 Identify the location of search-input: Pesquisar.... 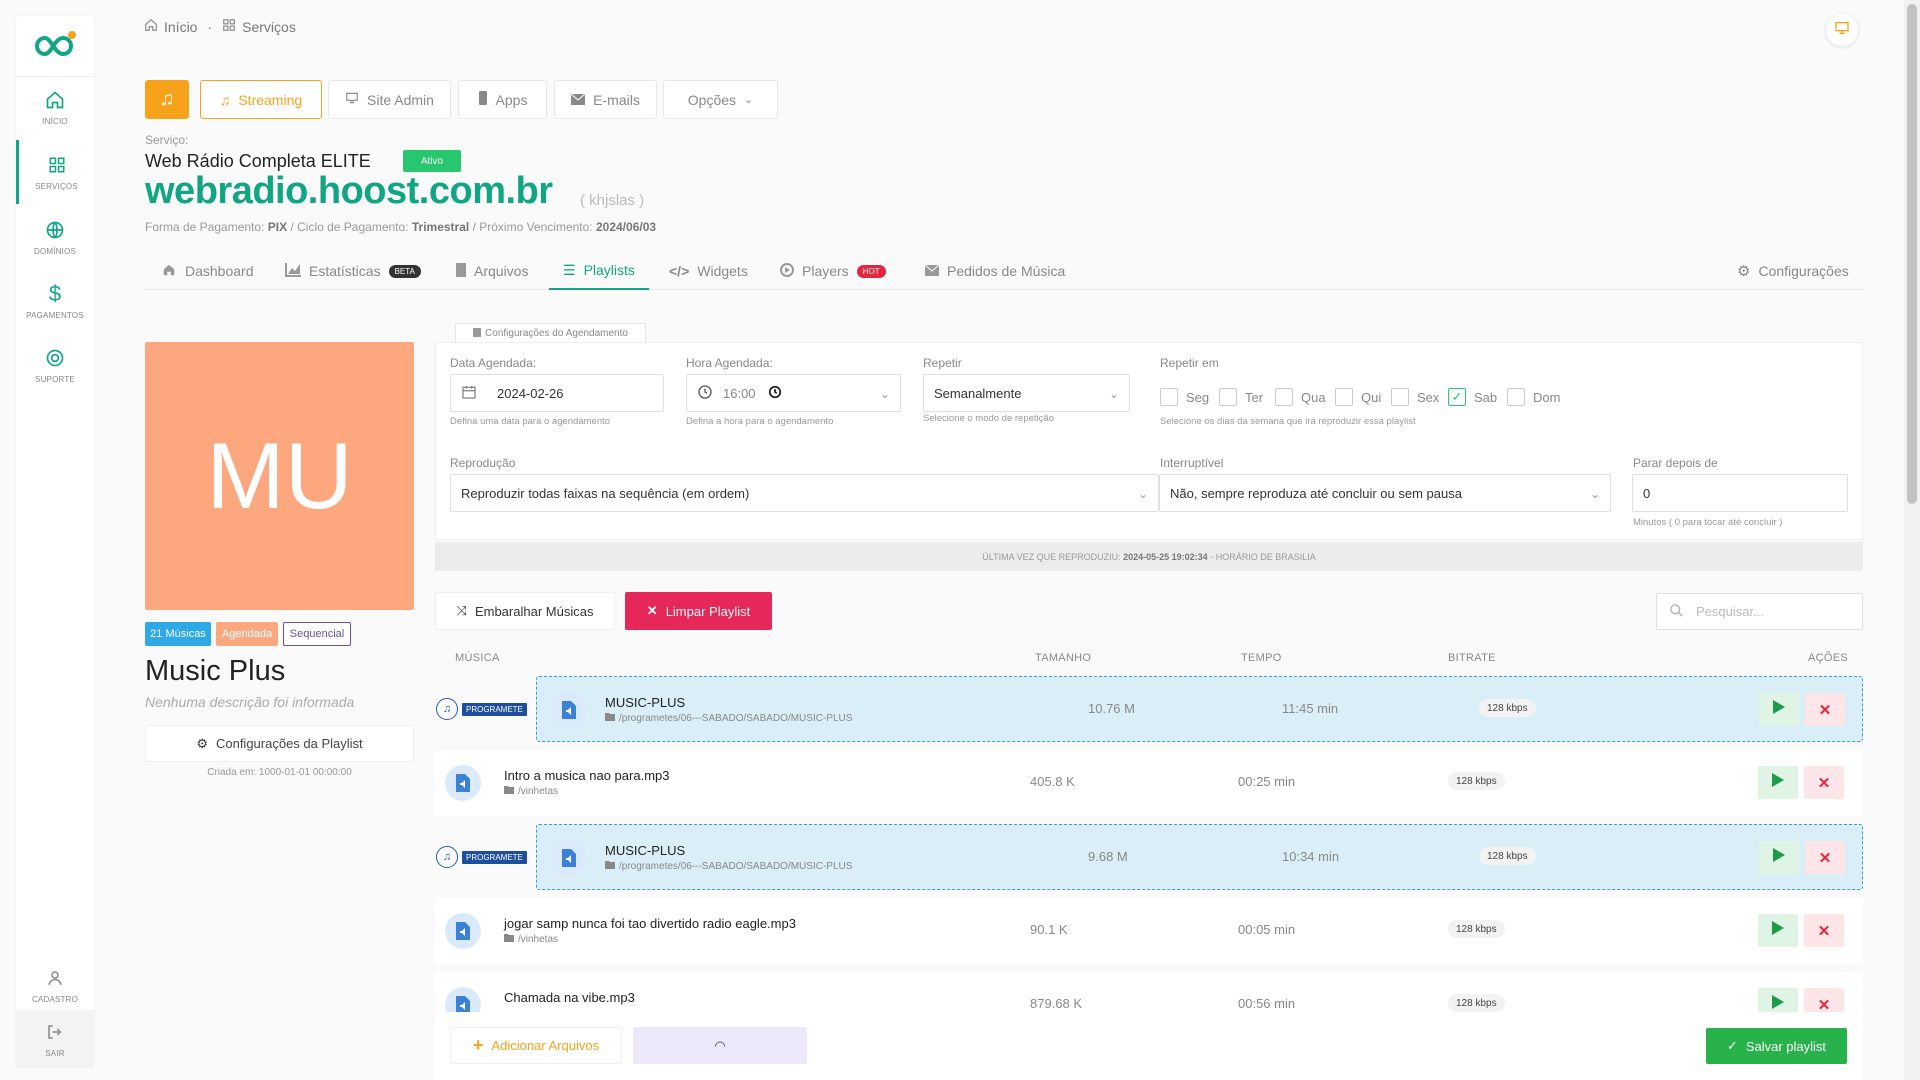
(1759, 611).